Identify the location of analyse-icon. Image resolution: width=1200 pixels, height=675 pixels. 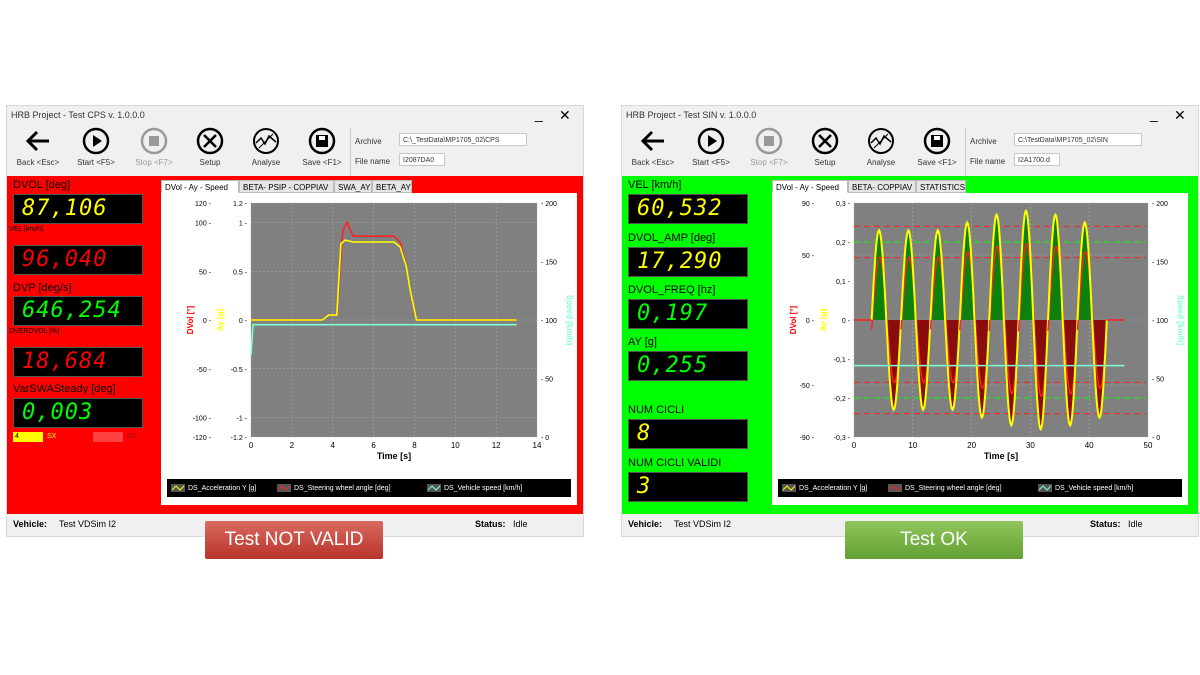
(881, 141).